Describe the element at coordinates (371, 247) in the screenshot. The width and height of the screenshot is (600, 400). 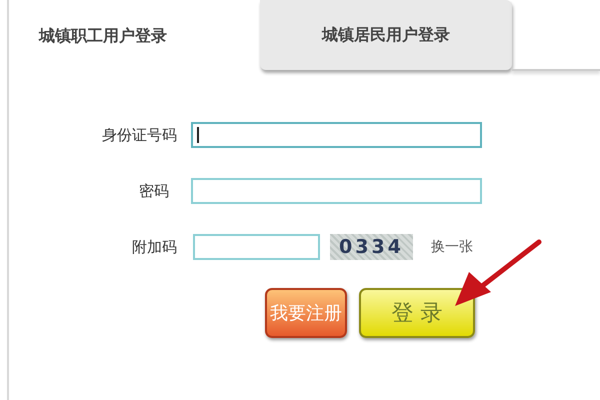
I see `captcha-image: 0334` at that location.